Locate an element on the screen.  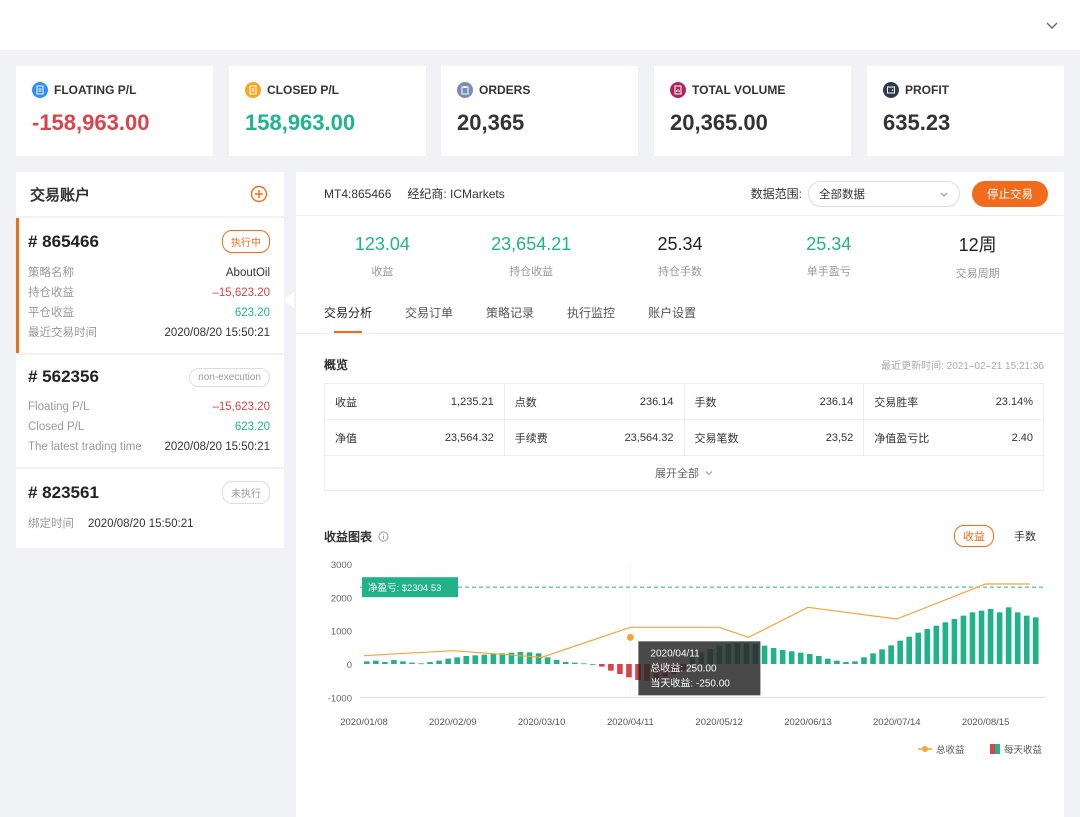
range-select: 全部数据 is located at coordinates (884, 193).